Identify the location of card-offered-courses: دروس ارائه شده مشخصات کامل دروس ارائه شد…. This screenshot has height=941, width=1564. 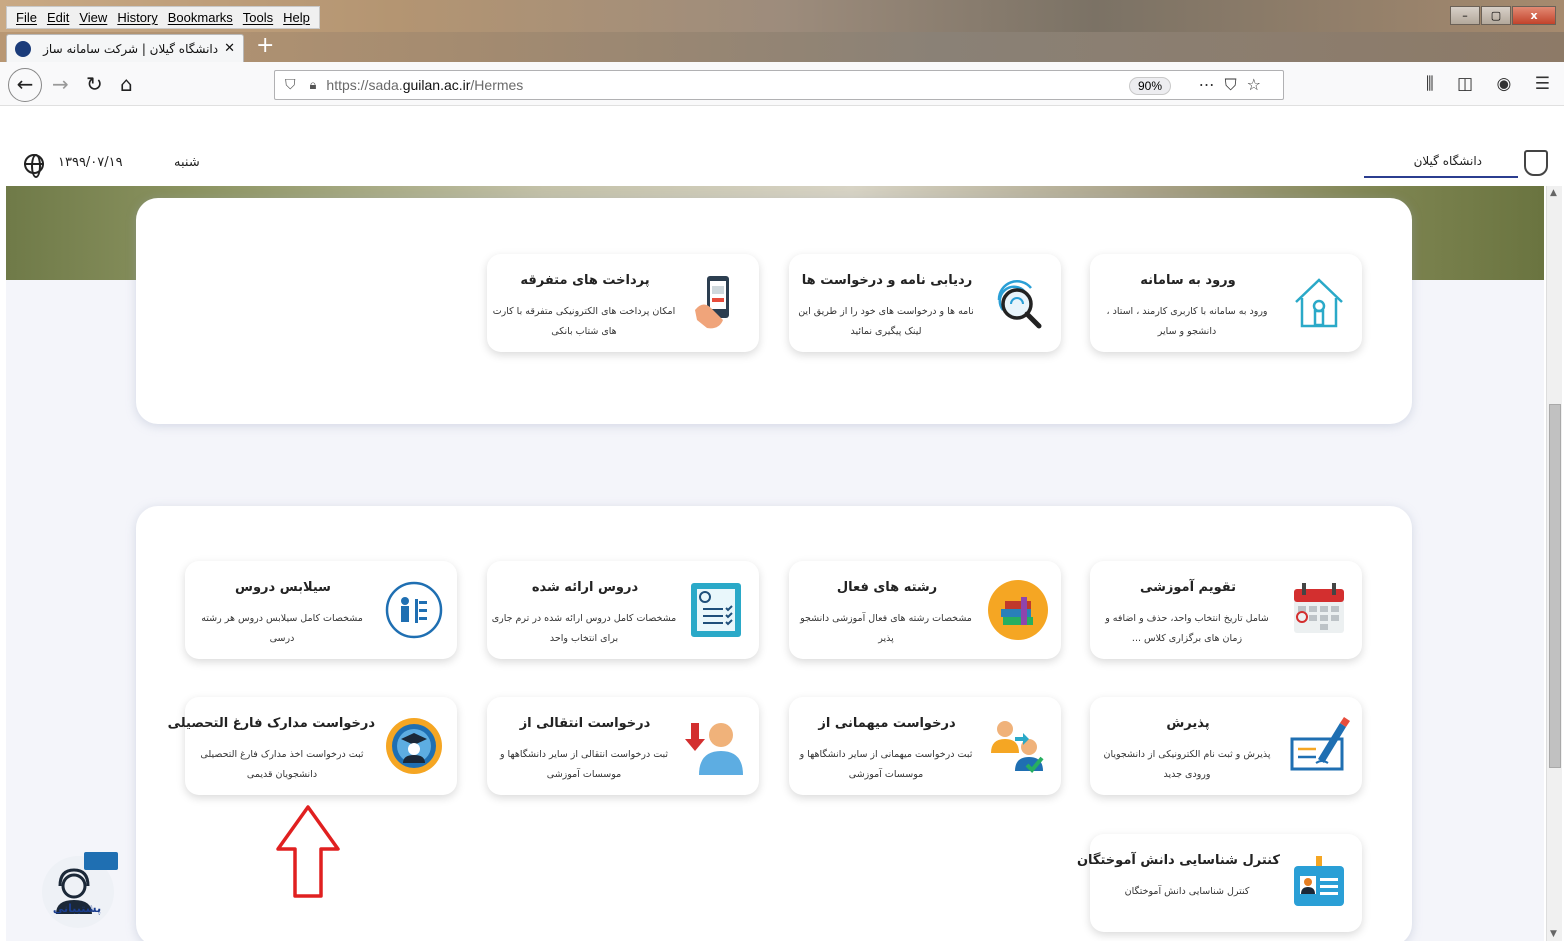
(623, 610).